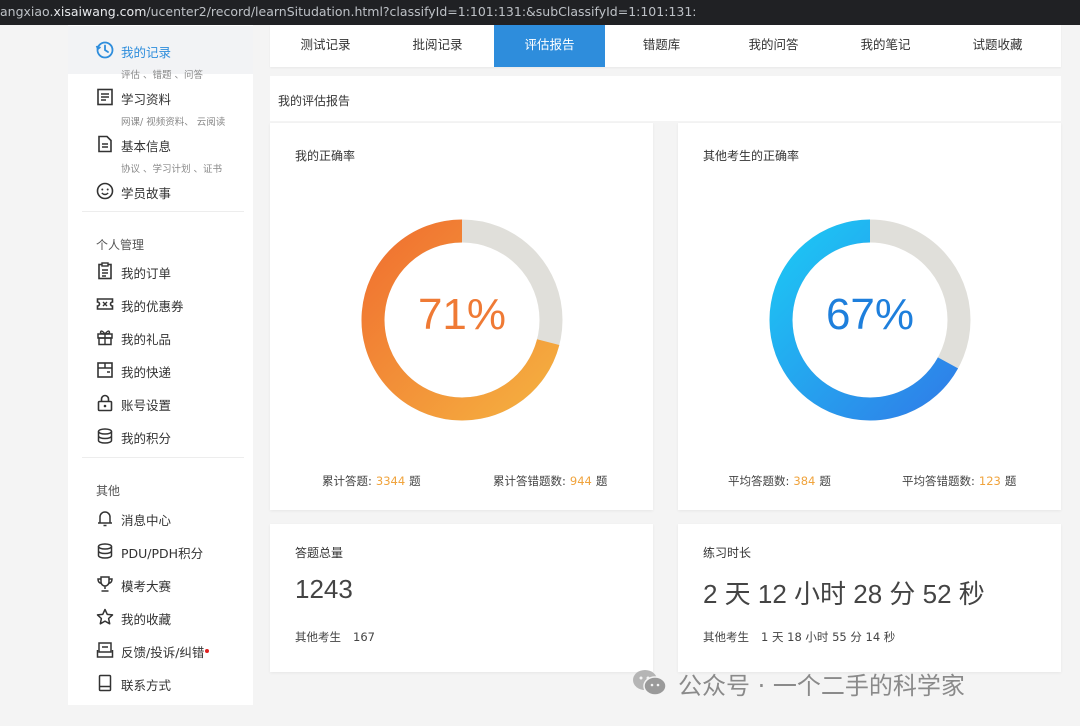  I want to click on sidebar-item-delivery: 我的快递, so click(160, 370).